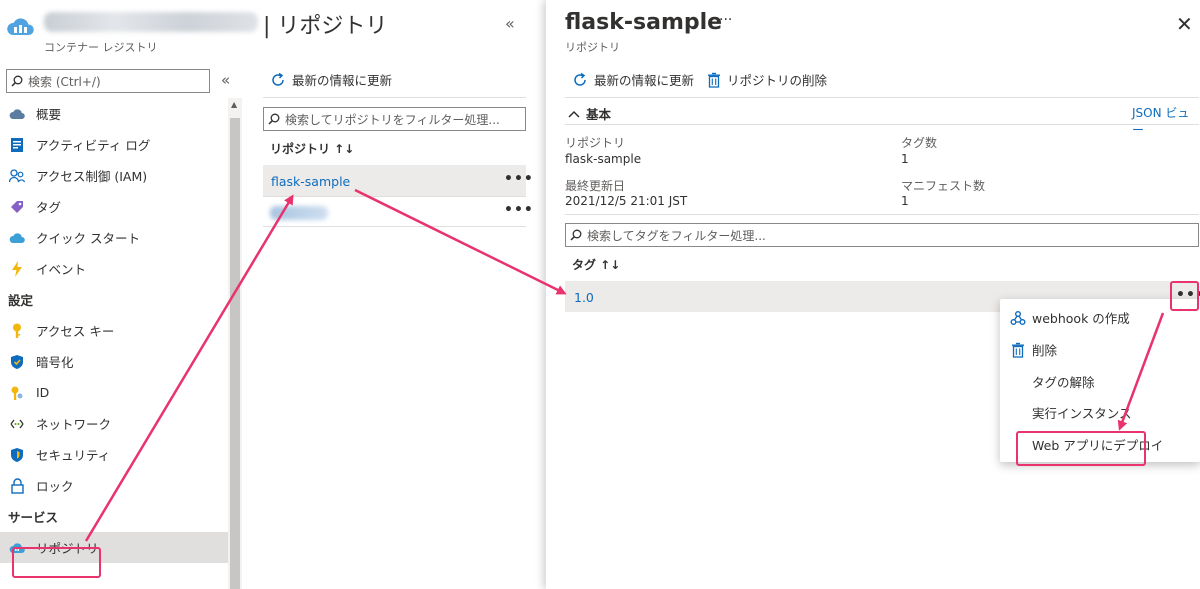 This screenshot has width=1200, height=589. I want to click on delete-repository-button: リポジトリの削除, so click(767, 79).